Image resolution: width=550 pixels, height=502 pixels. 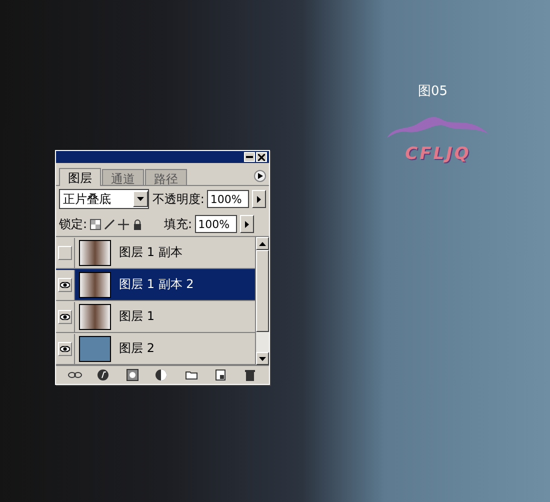 What do you see at coordinates (73, 224) in the screenshot?
I see `lock-label: 锁定:` at bounding box center [73, 224].